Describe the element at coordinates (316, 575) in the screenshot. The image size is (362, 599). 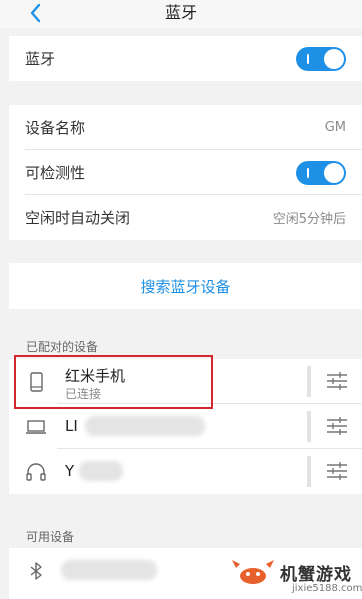
I see `watermark-name: 机蟹游戏` at that location.